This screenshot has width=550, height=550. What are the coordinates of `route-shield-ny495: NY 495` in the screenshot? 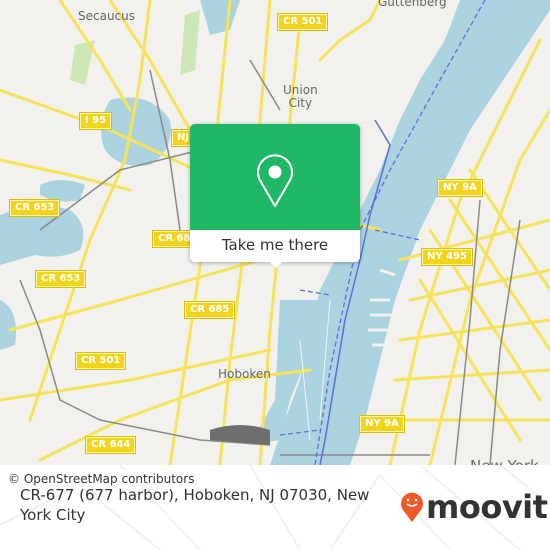 It's located at (447, 257).